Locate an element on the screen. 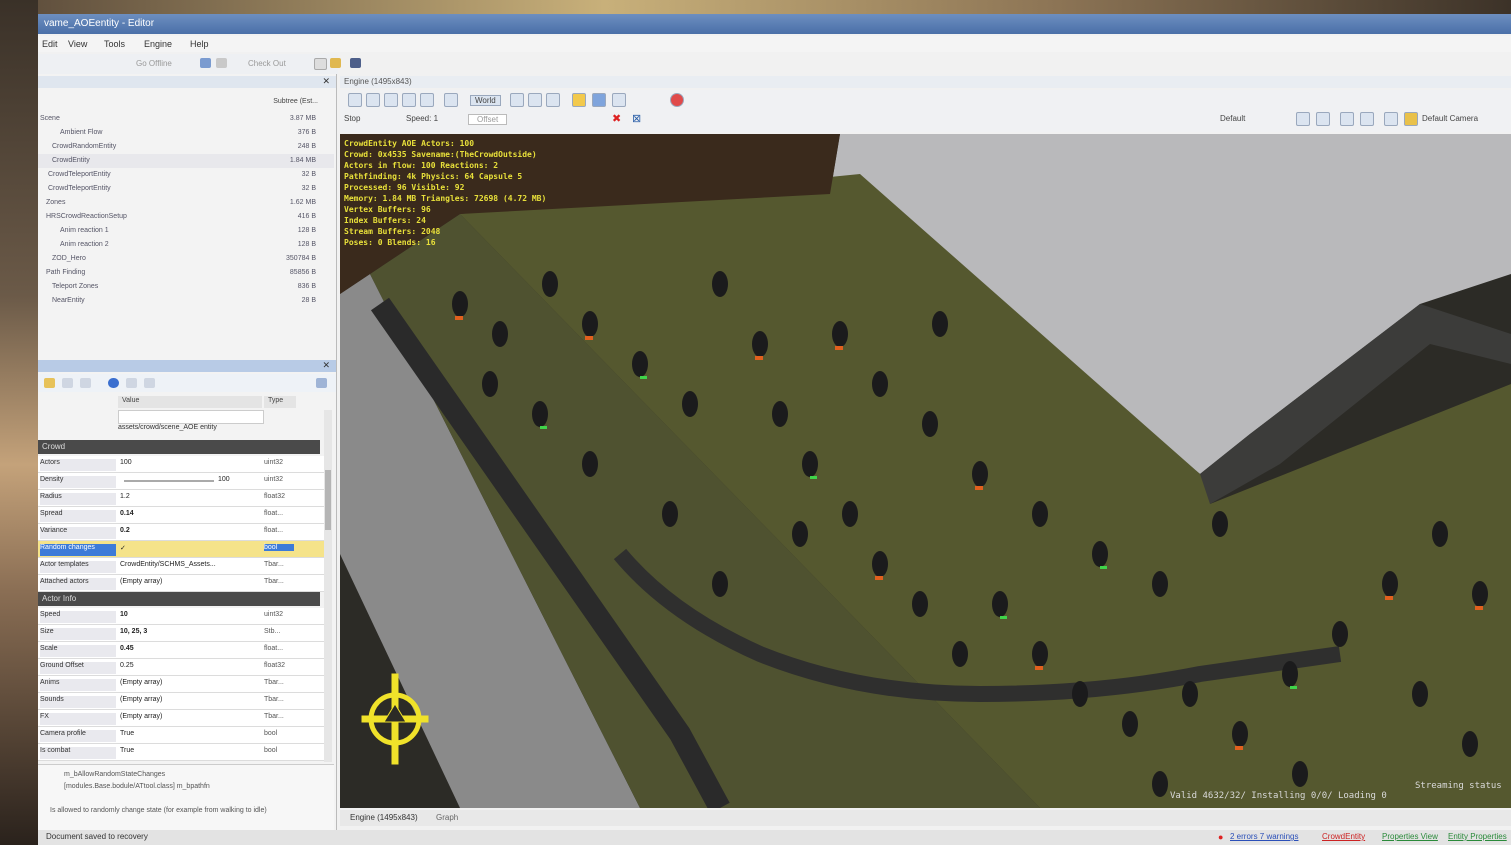 The image size is (1511, 845). stop-button: Stop is located at coordinates (352, 118).